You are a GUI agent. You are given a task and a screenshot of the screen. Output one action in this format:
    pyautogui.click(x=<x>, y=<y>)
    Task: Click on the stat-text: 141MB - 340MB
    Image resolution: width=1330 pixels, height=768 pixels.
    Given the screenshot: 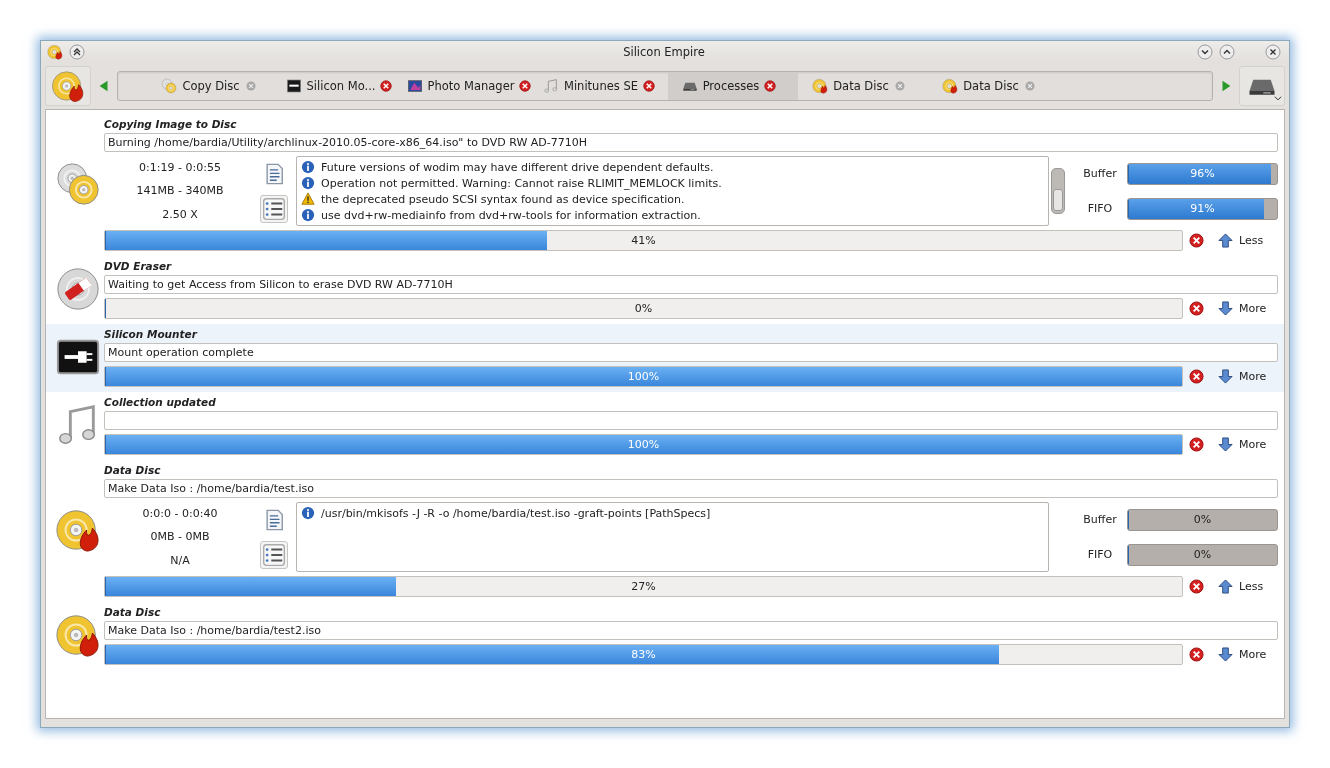 What is the action you would take?
    pyautogui.click(x=180, y=191)
    